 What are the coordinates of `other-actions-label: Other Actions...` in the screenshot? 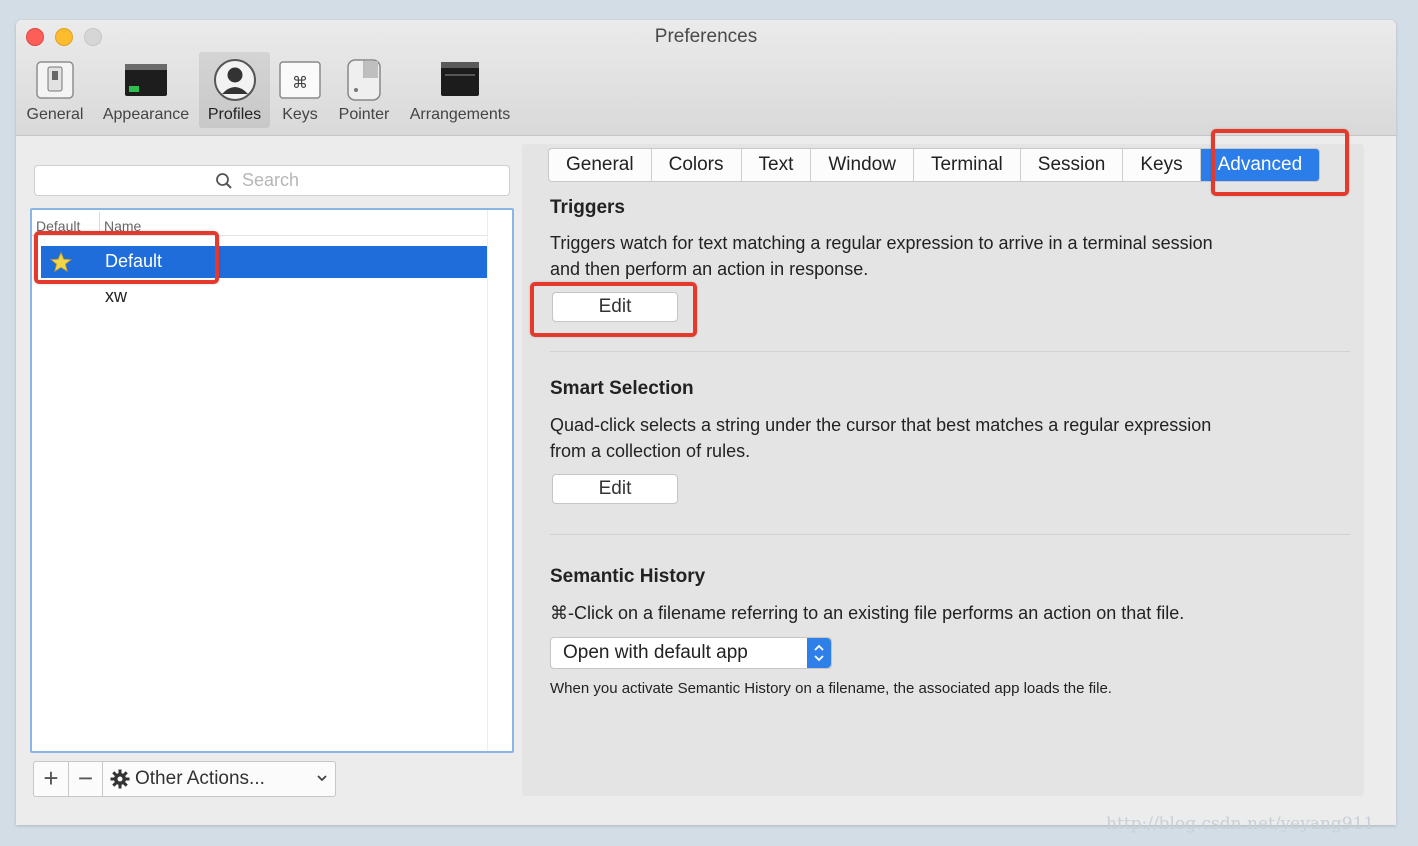 It's located at (200, 778).